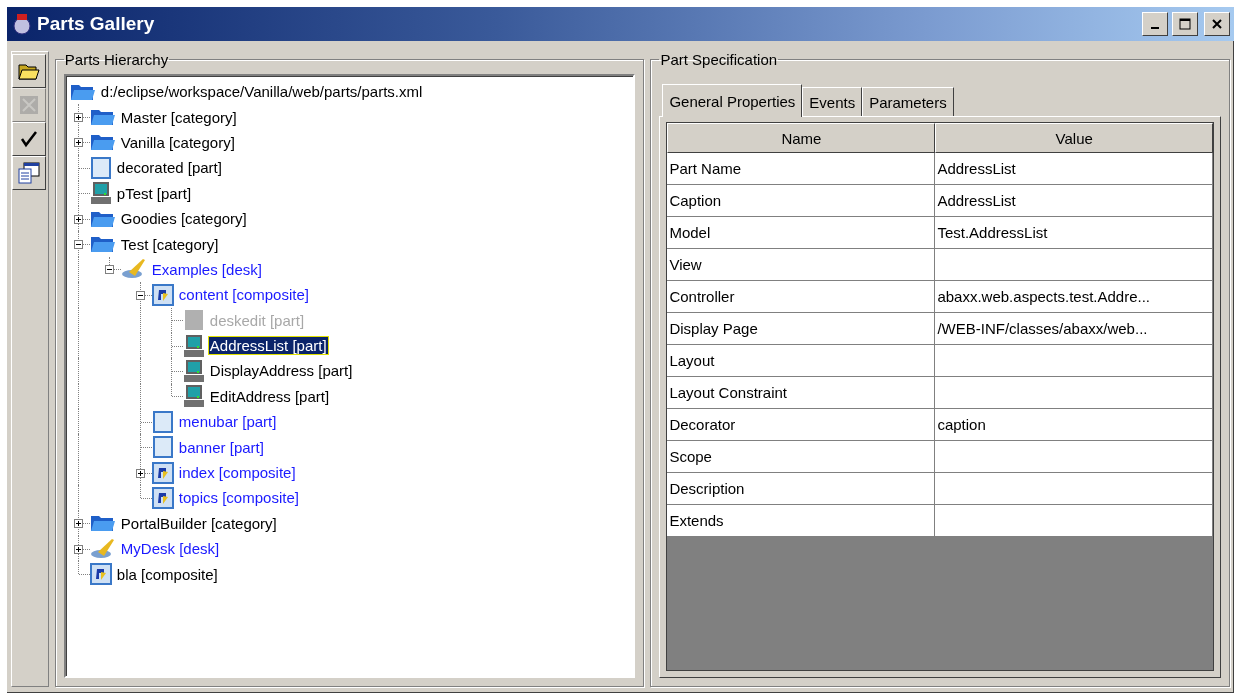 Image resolution: width=1243 pixels, height=698 pixels. I want to click on open-folder-icon, so click(29, 71).